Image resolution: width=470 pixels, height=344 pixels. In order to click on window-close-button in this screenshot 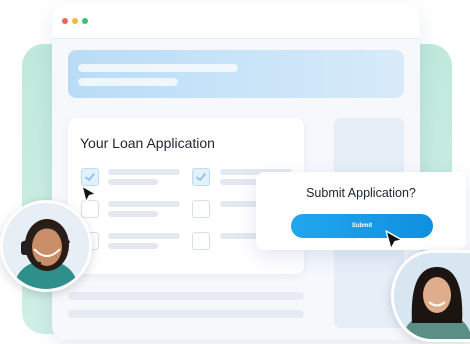, I will do `click(65, 21)`.